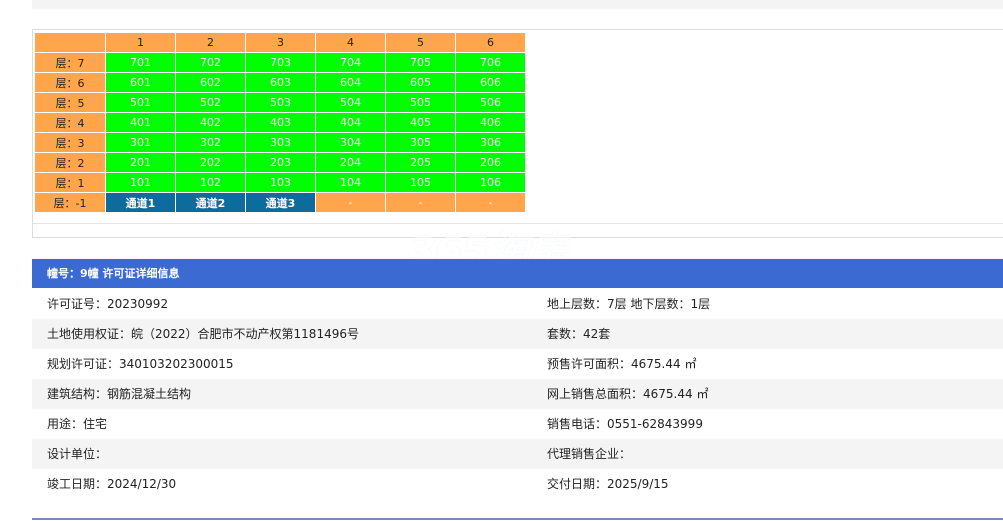 This screenshot has width=1003, height=521. Describe the element at coordinates (210, 102) in the screenshot. I see `unit-cell: 502` at that location.